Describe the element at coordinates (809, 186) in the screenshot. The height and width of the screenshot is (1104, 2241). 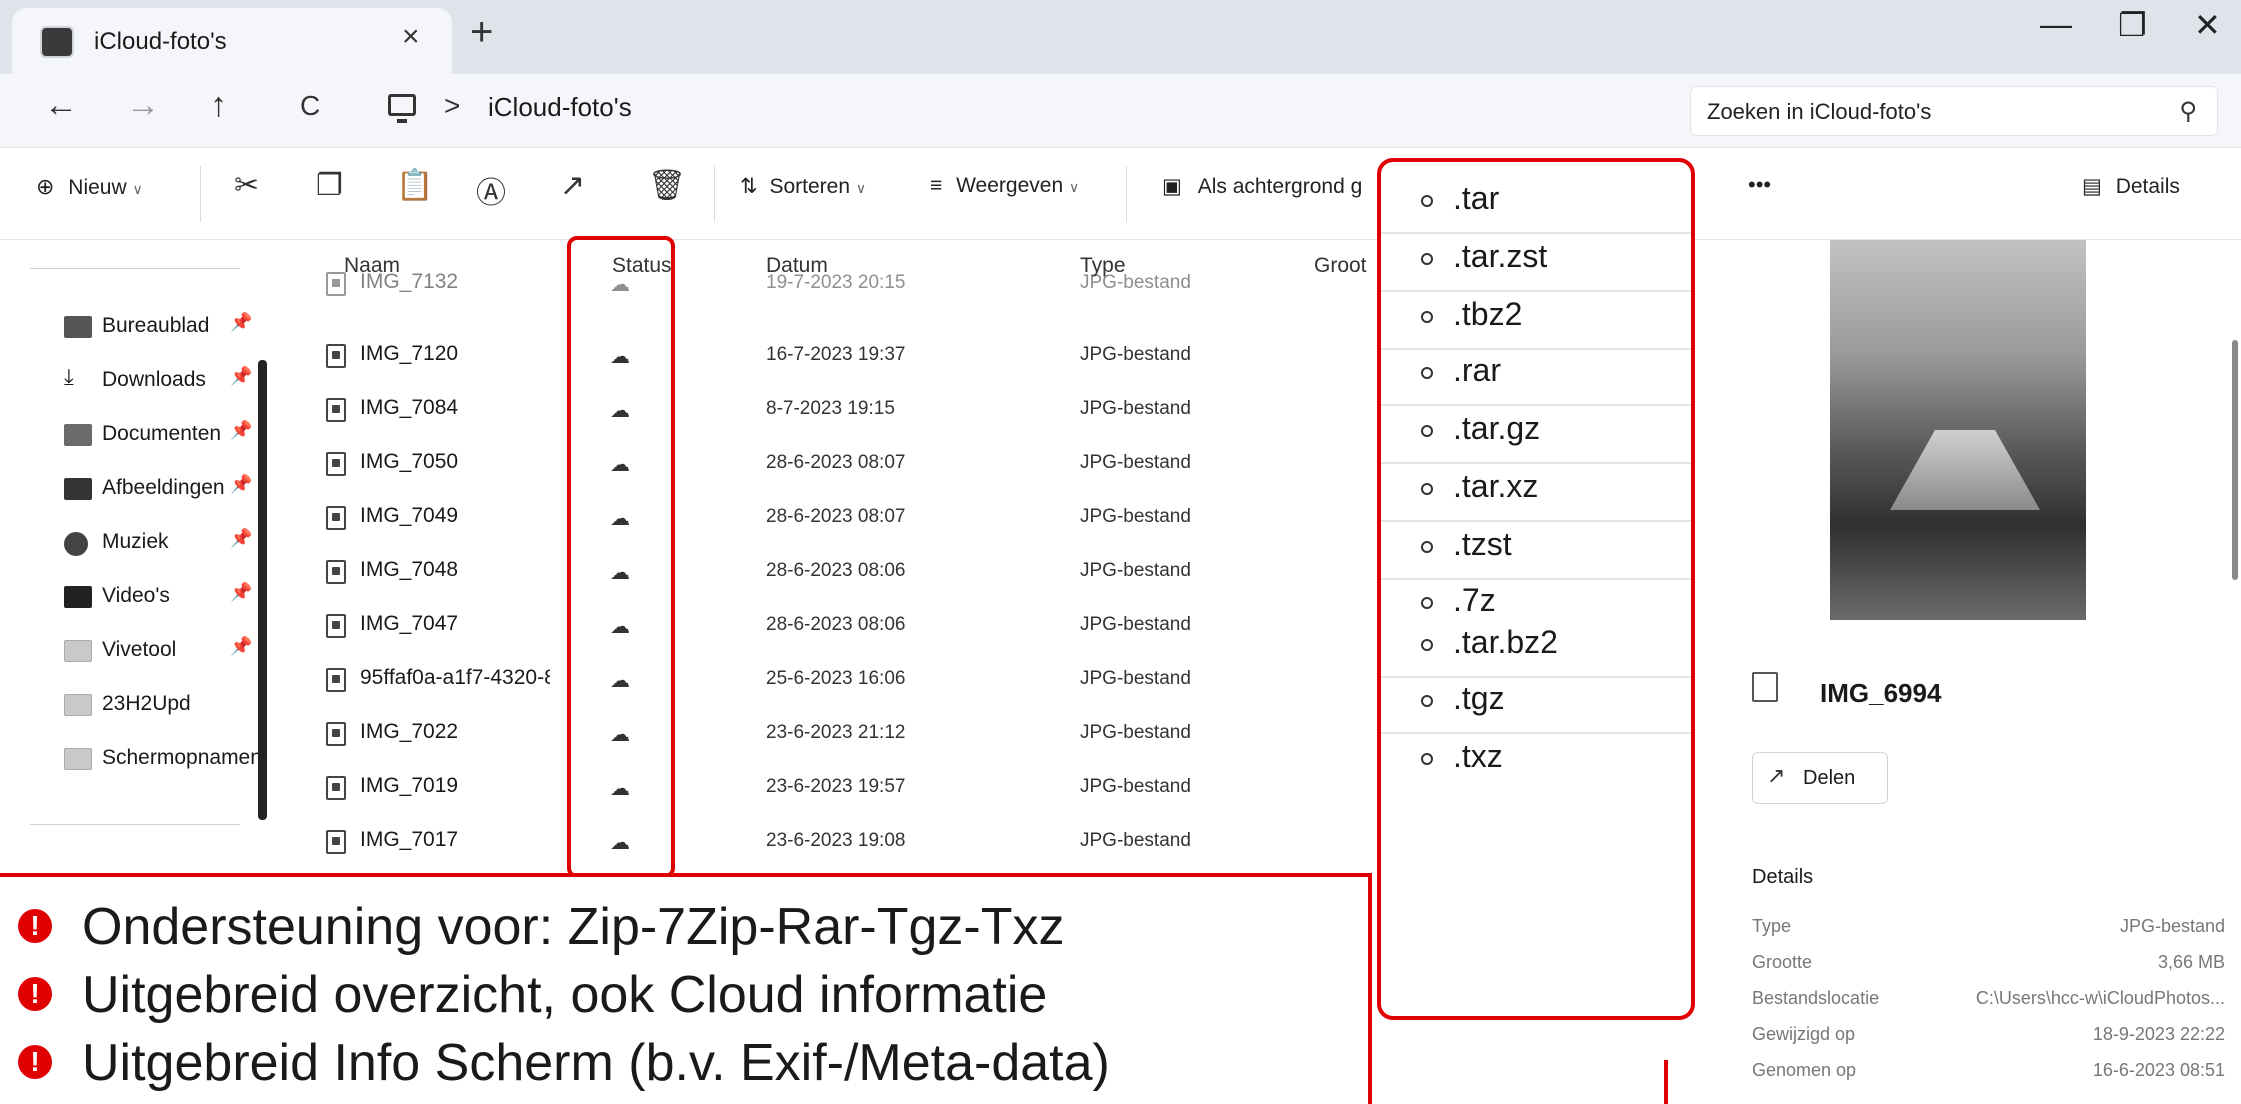
I see `sort-label: Sorteren` at that location.